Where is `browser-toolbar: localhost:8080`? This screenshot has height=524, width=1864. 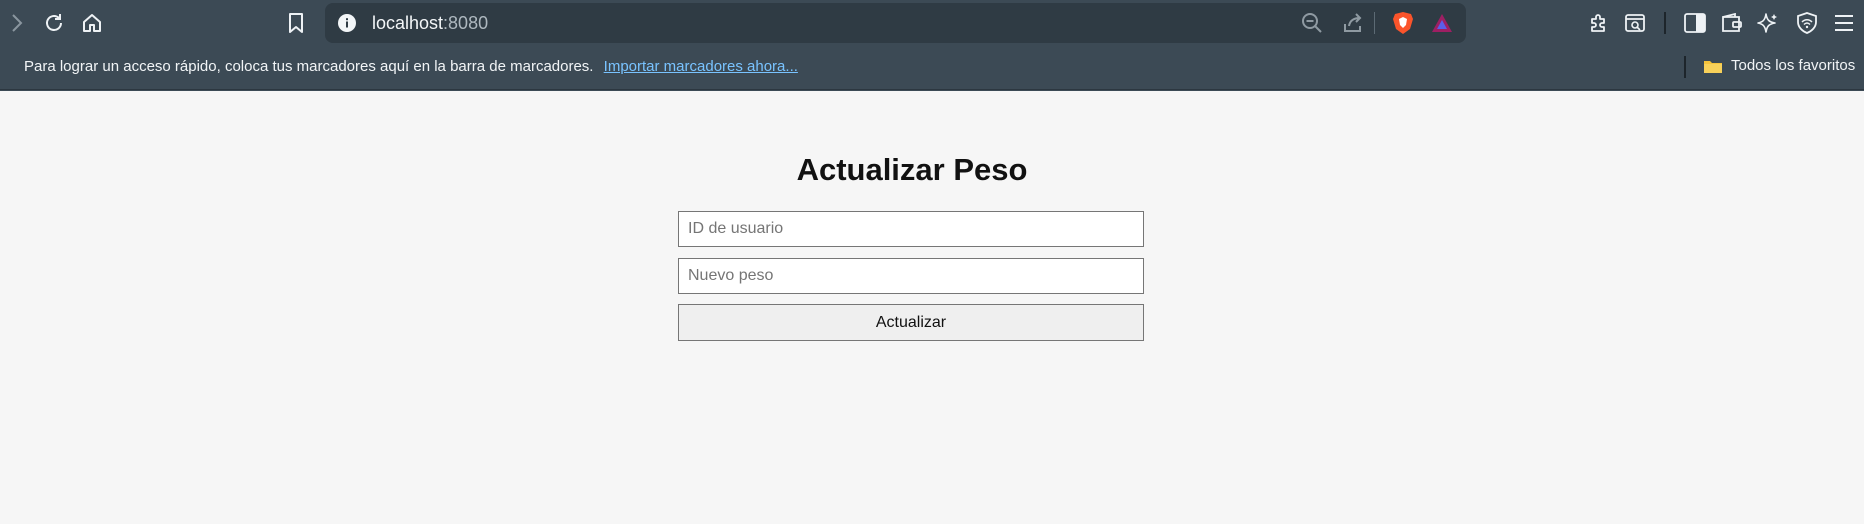 browser-toolbar: localhost:8080 is located at coordinates (932, 23).